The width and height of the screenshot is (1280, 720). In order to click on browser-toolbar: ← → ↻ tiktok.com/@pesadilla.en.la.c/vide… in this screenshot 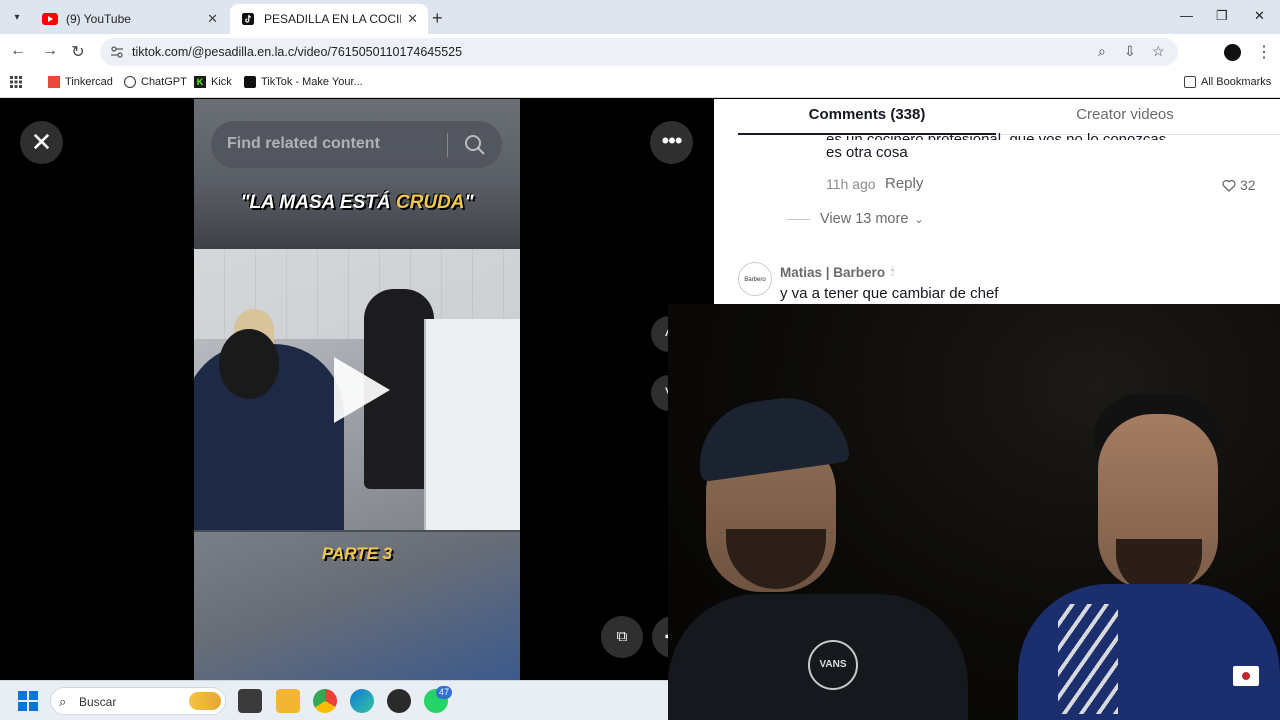, I will do `click(640, 52)`.